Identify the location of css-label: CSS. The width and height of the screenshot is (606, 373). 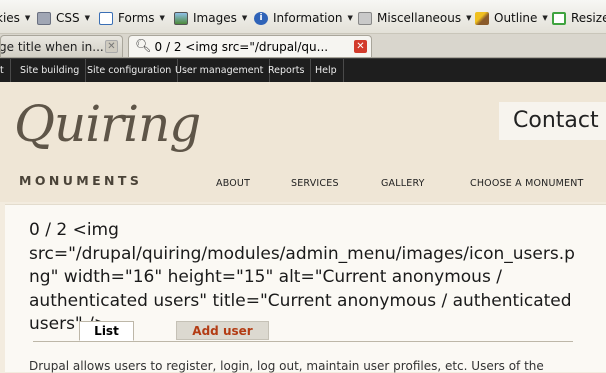
(68, 18).